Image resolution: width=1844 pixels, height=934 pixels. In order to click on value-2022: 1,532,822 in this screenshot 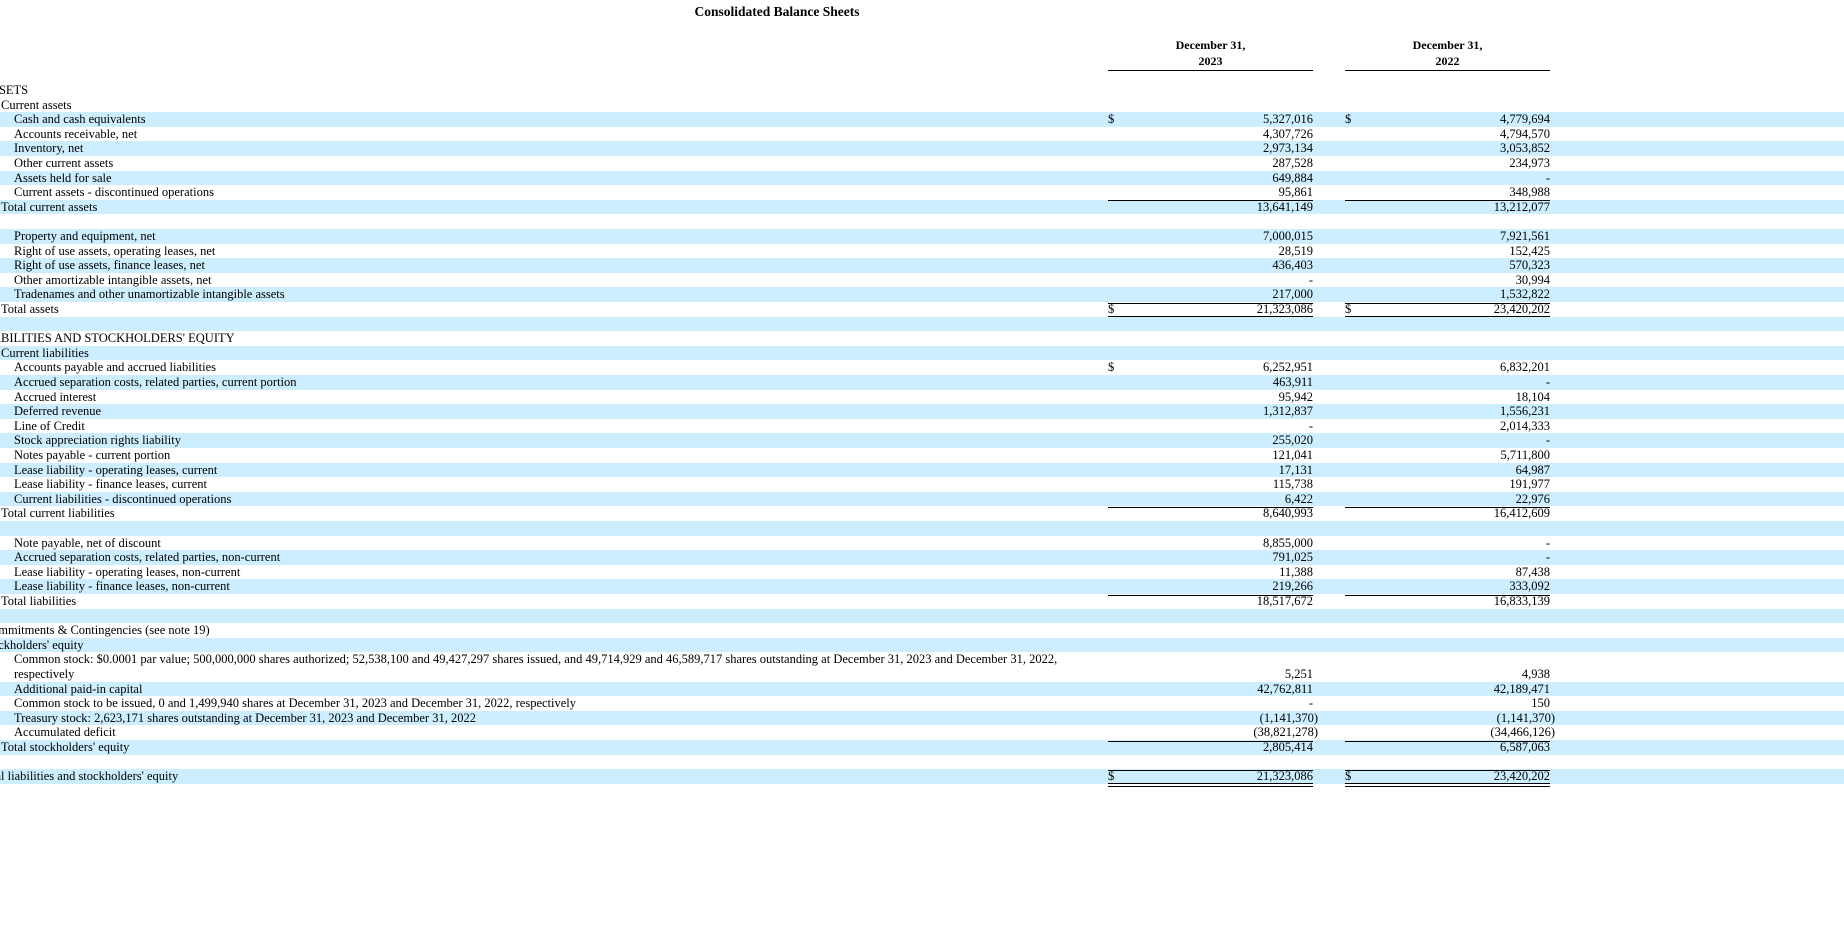, I will do `click(1525, 294)`.